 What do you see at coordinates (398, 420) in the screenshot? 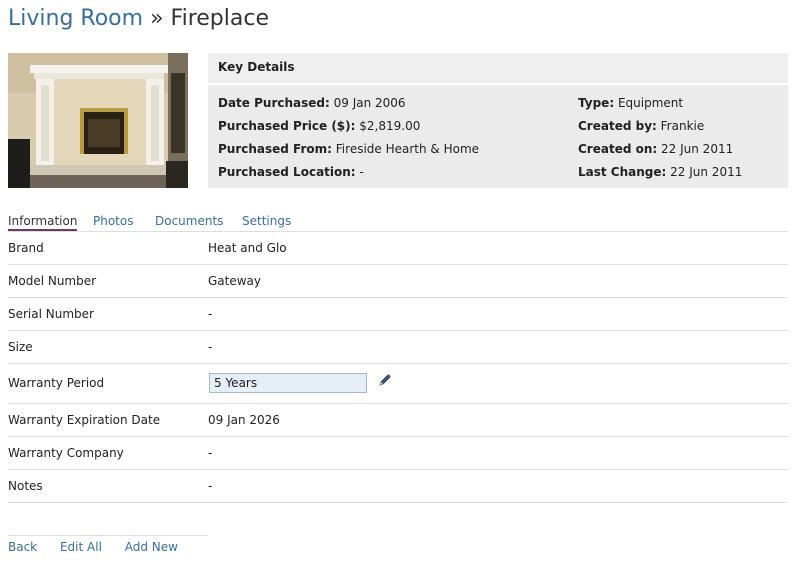
I see `detail-row-warranty-expiration-date: Warranty Expiration Date 09 Jan 2026` at bounding box center [398, 420].